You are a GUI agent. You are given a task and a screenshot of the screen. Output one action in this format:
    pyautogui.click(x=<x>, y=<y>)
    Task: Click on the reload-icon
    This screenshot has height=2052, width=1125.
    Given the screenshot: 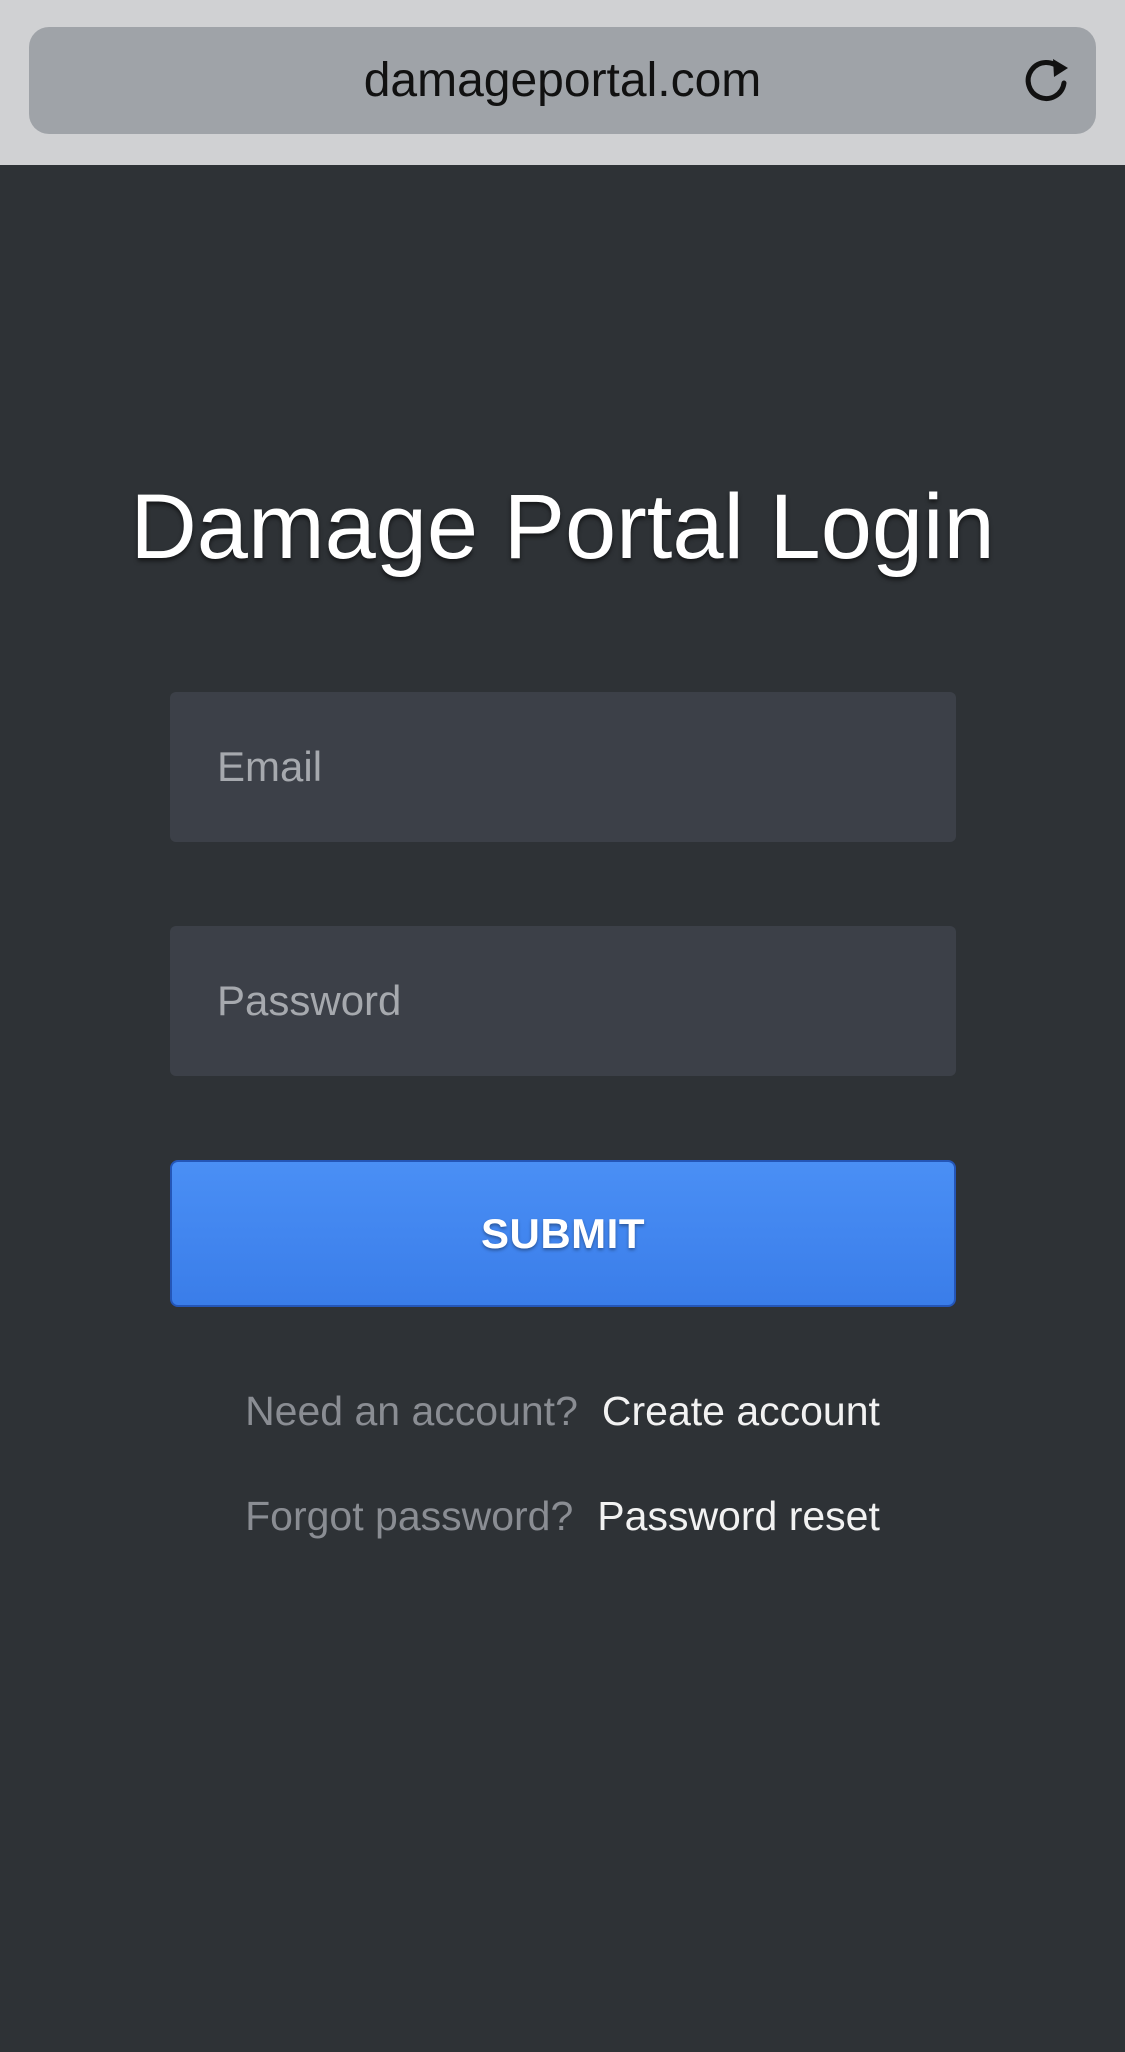 What is the action you would take?
    pyautogui.click(x=1046, y=81)
    